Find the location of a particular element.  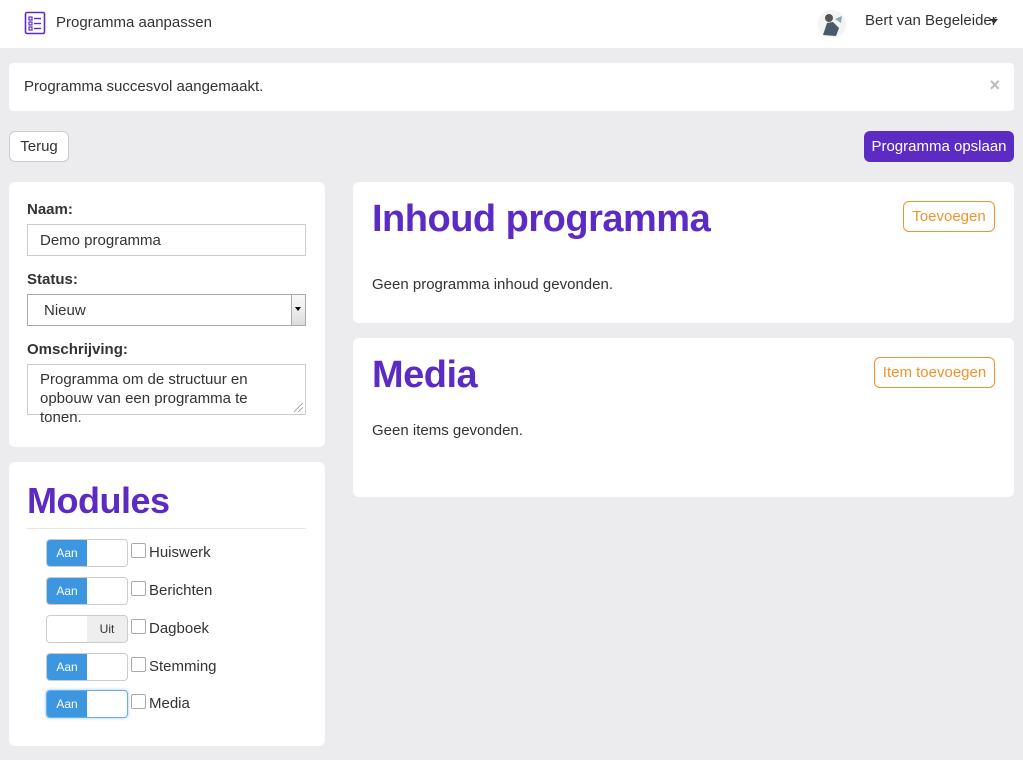

media-heading: Media is located at coordinates (425, 375).